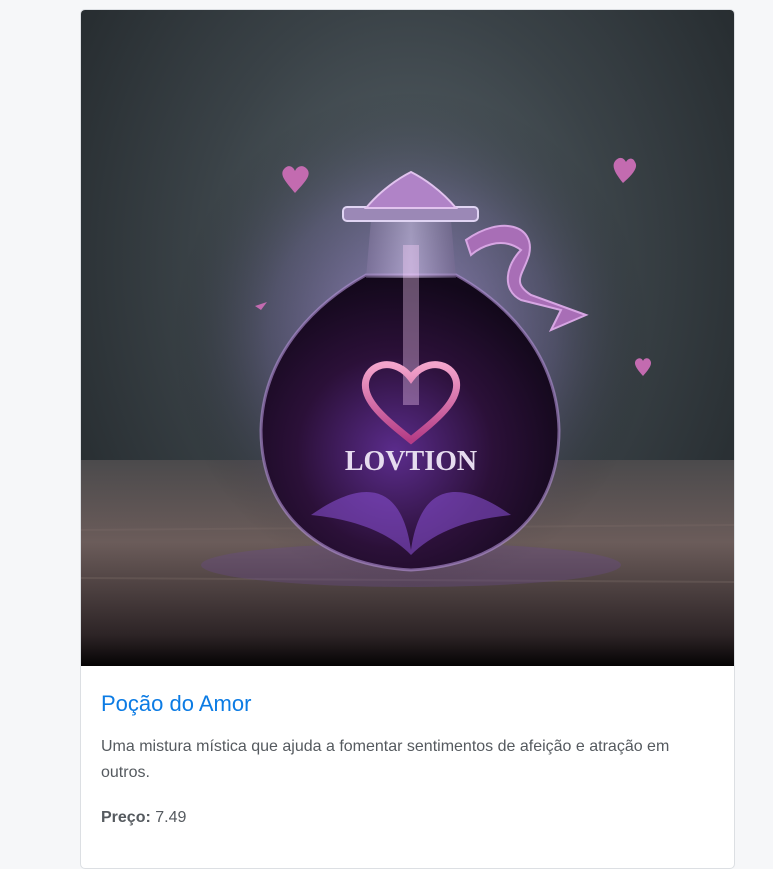  I want to click on price-label: Preço:, so click(126, 817).